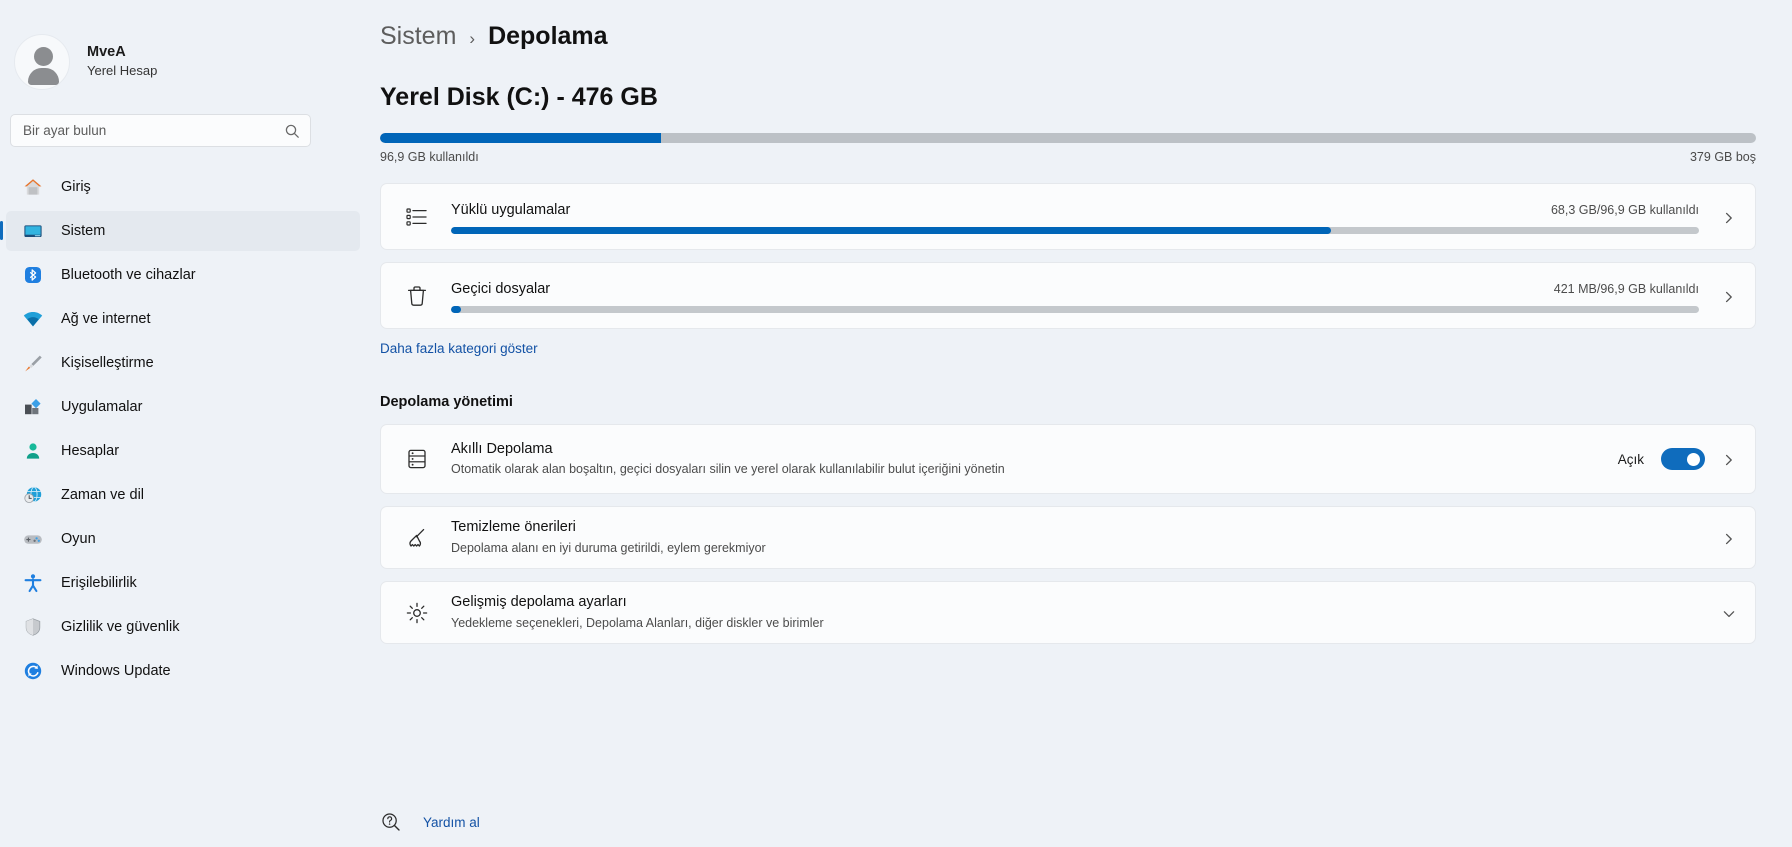 The image size is (1792, 847). What do you see at coordinates (33, 671) in the screenshot?
I see `update-icon` at bounding box center [33, 671].